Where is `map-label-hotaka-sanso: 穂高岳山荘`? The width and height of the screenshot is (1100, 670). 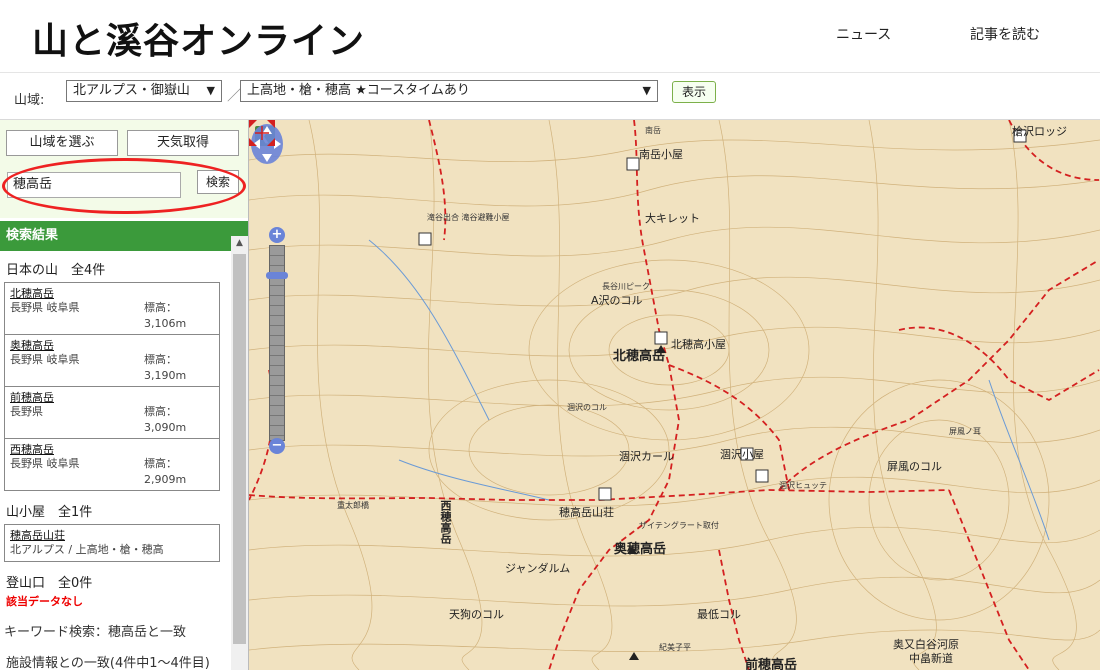 map-label-hotaka-sanso: 穂高岳山荘 is located at coordinates (586, 512).